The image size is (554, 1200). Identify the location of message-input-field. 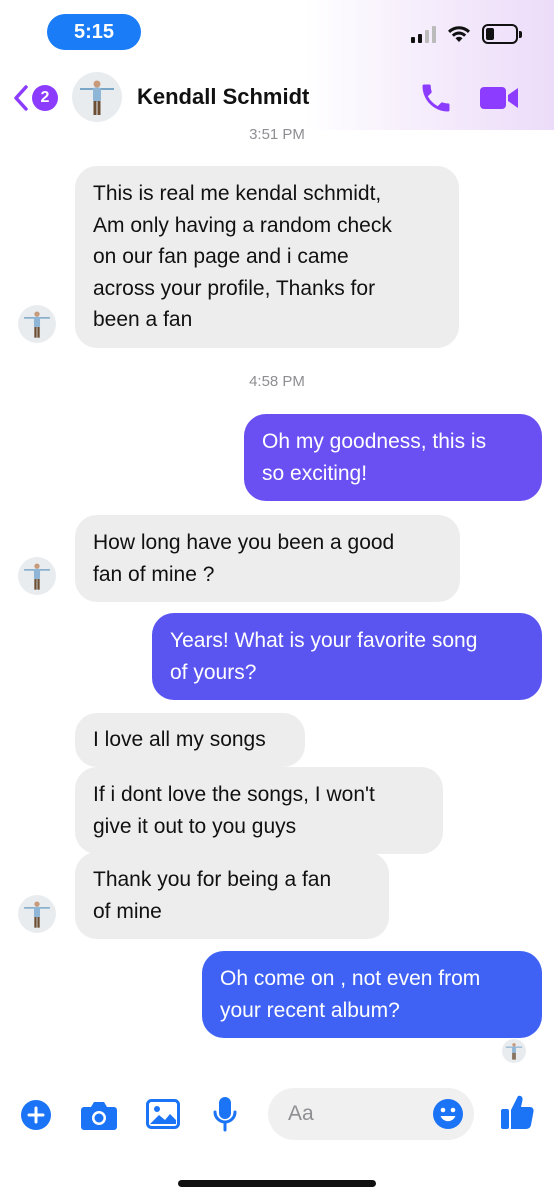
(371, 1114).